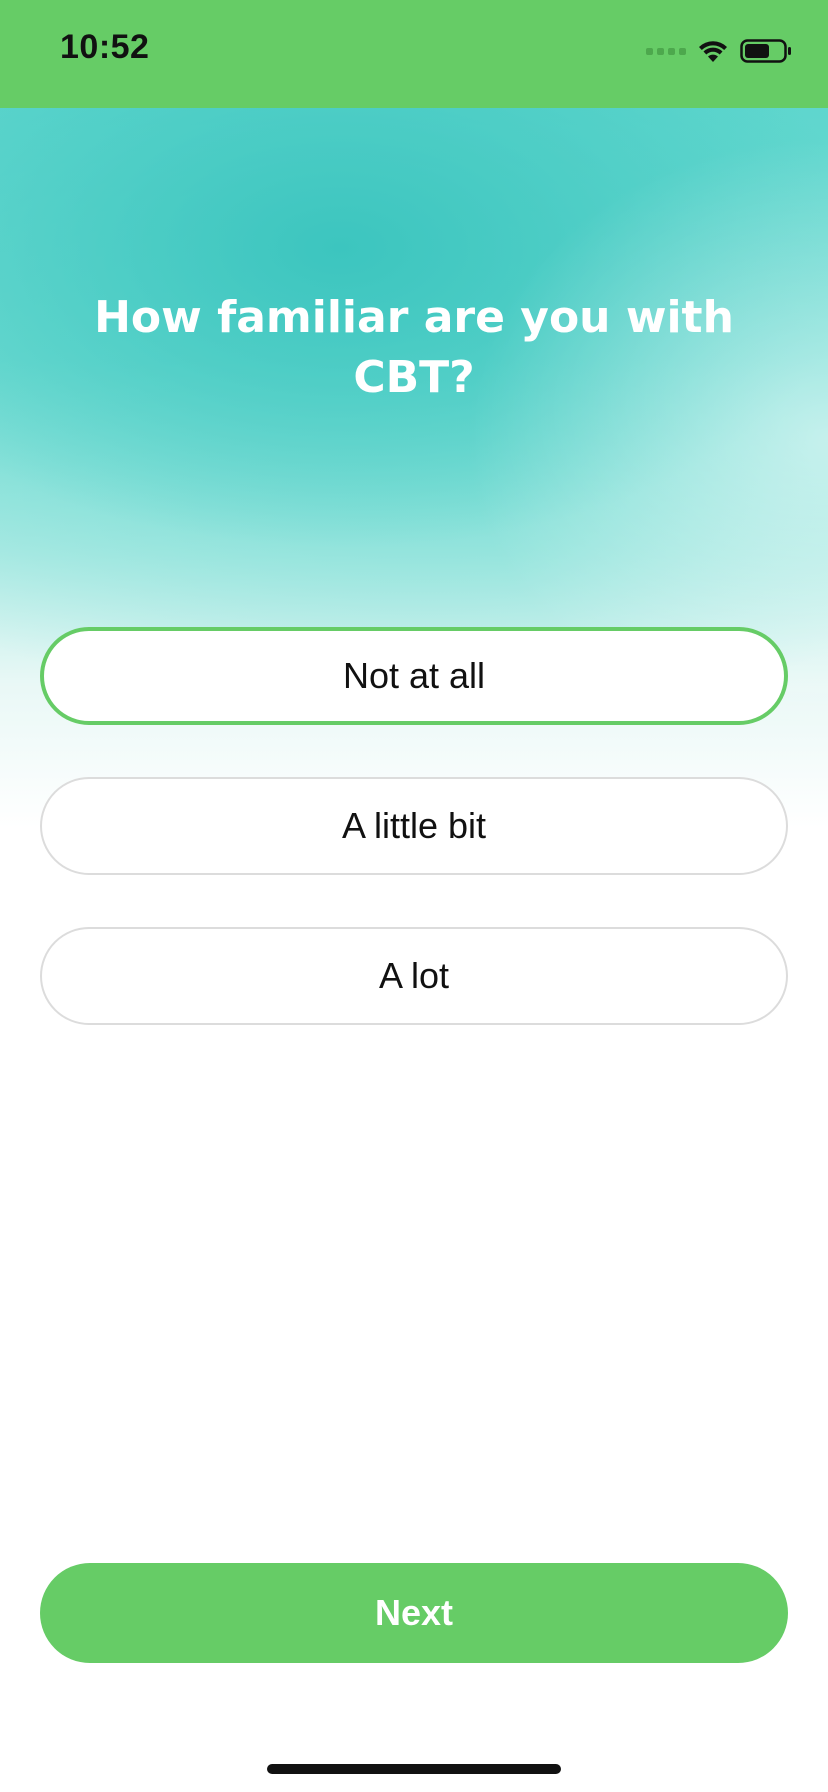 The image size is (828, 1792). What do you see at coordinates (414, 976) in the screenshot?
I see `option-a-lot: A lot` at bounding box center [414, 976].